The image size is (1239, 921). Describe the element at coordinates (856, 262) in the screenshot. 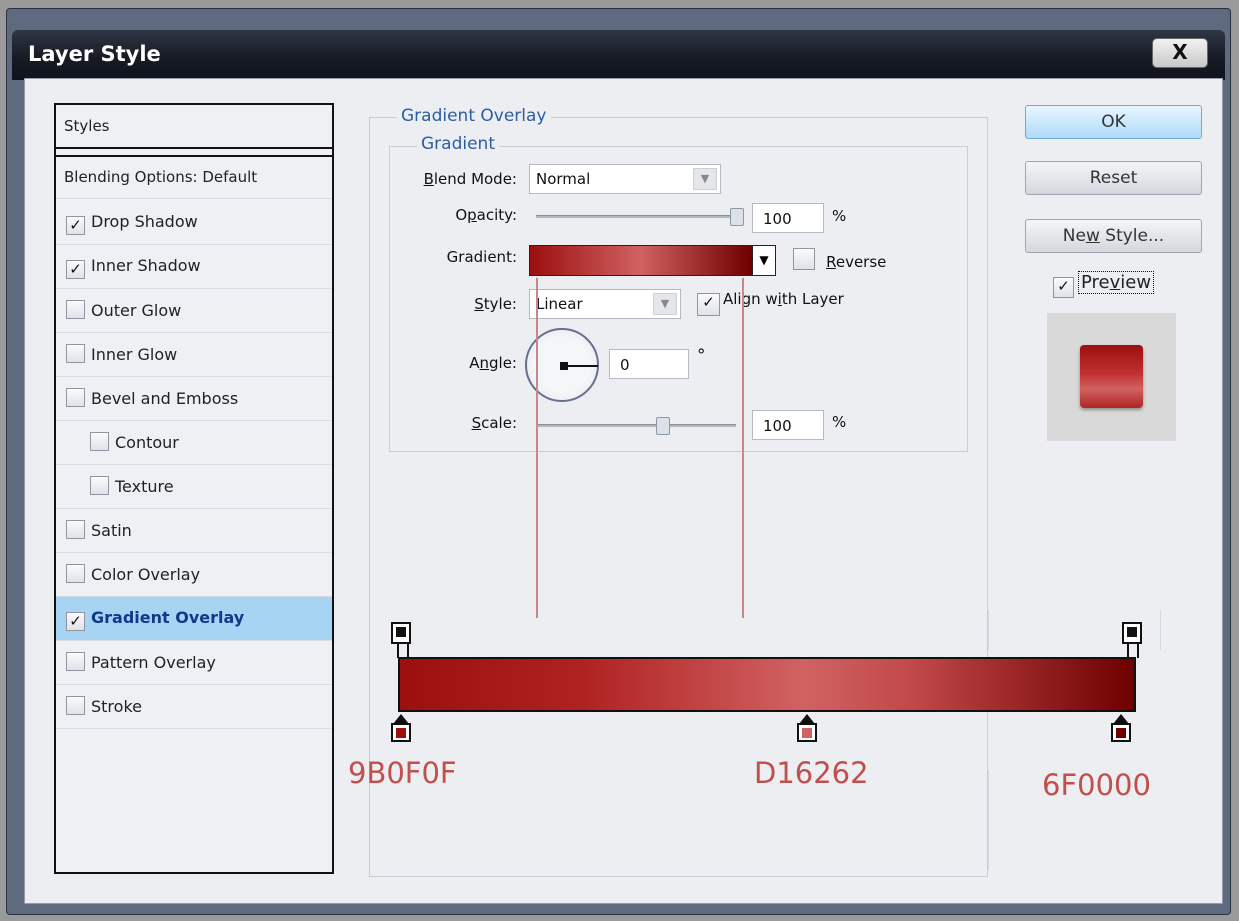

I see `reverse-label: Reverse` at that location.